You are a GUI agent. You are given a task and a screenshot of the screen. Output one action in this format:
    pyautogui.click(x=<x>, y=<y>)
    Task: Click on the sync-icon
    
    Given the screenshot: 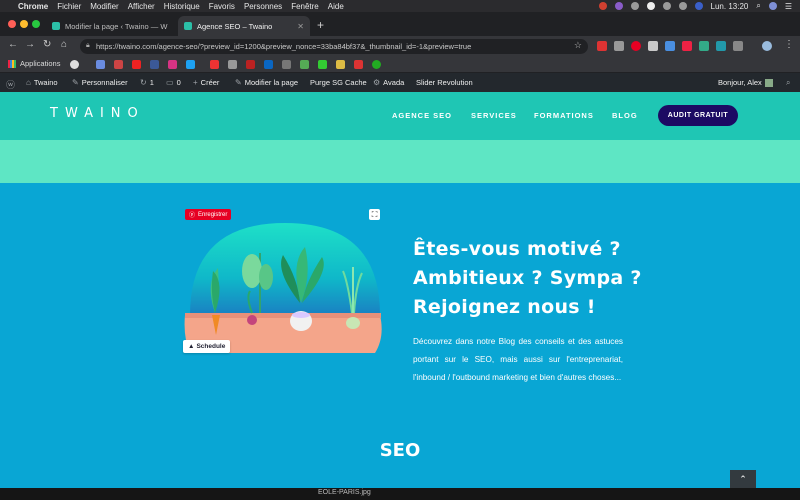 What is the action you would take?
    pyautogui.click(x=634, y=6)
    